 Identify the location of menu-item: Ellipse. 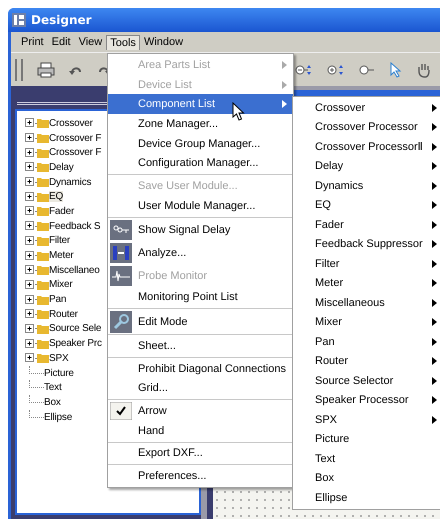
(366, 498).